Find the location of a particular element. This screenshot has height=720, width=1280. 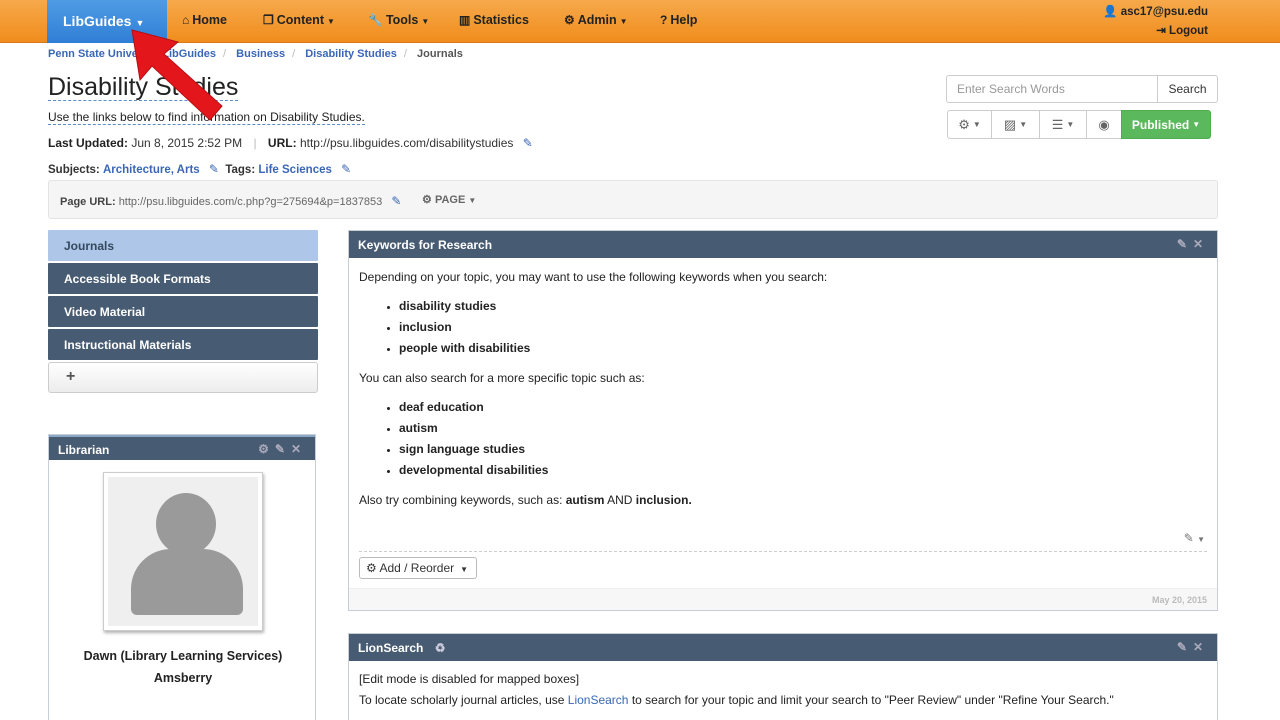

wrench-icon: 🔧 is located at coordinates (375, 20).